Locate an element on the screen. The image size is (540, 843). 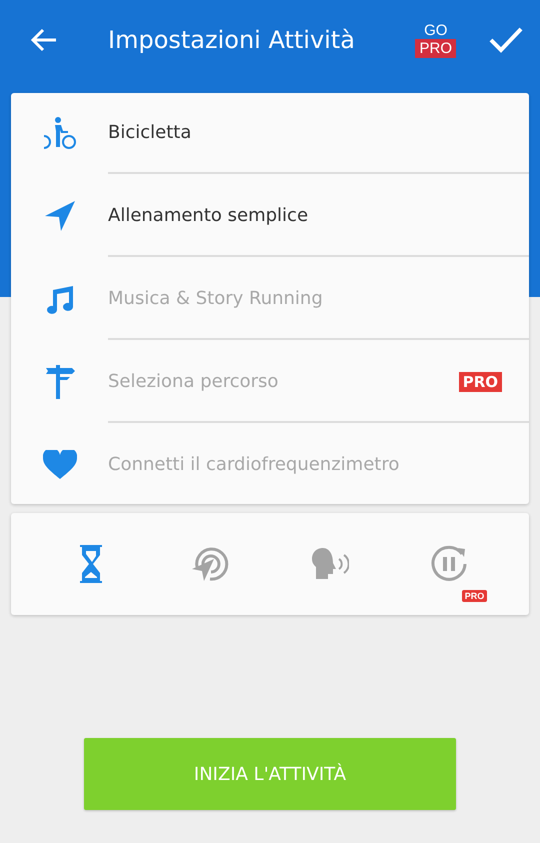
settings-label: Connetti il cardiofrequenzimetro is located at coordinates (254, 464).